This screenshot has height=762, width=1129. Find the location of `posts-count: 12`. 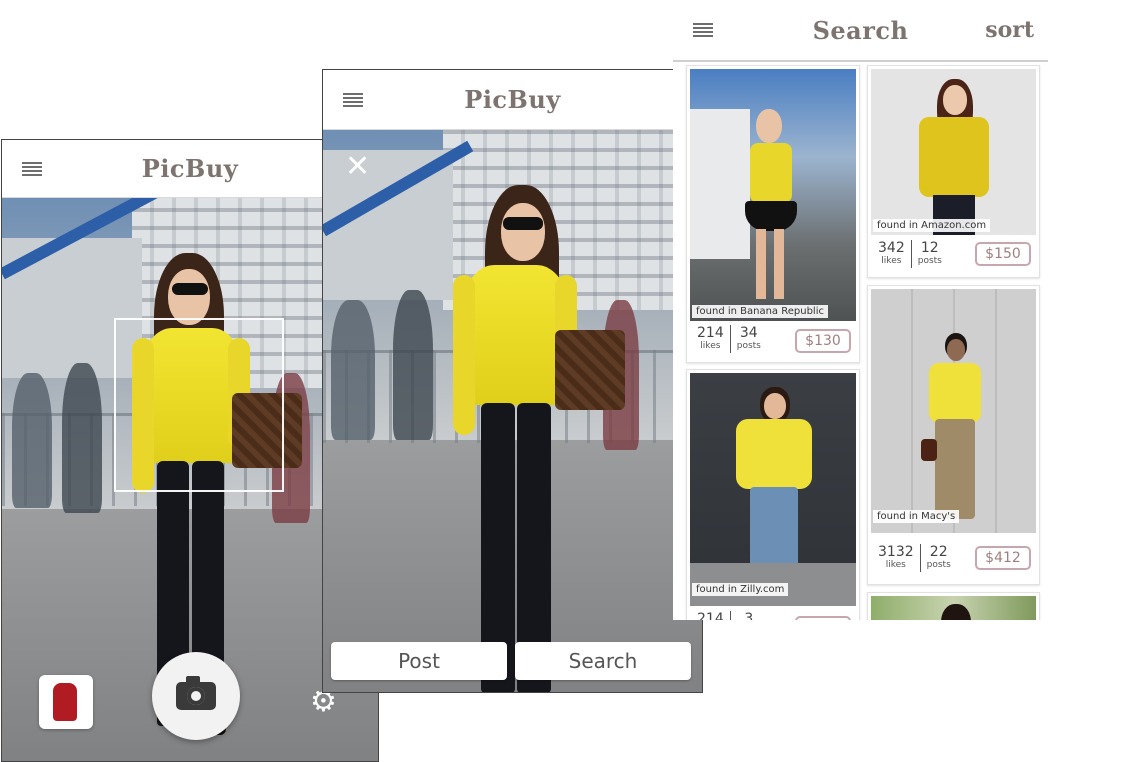

posts-count: 12 is located at coordinates (929, 248).